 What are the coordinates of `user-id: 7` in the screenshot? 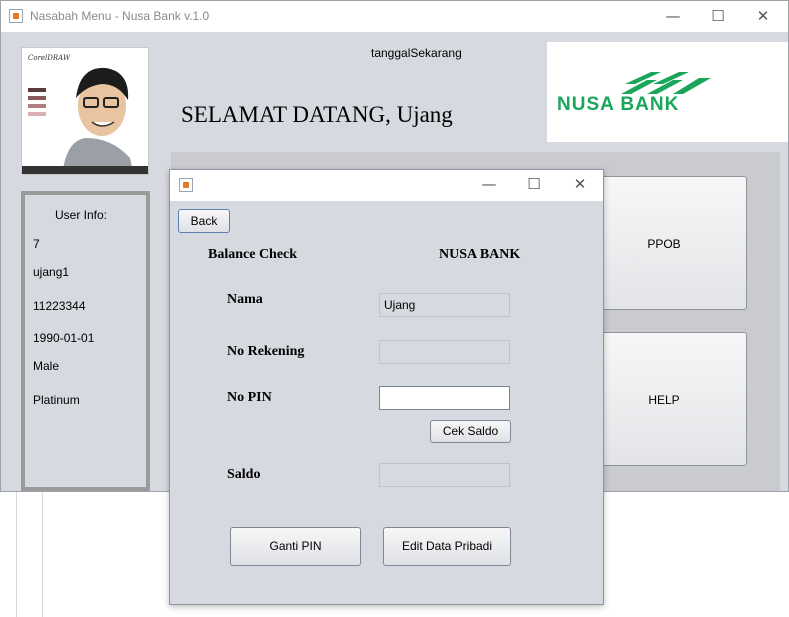 It's located at (36, 244).